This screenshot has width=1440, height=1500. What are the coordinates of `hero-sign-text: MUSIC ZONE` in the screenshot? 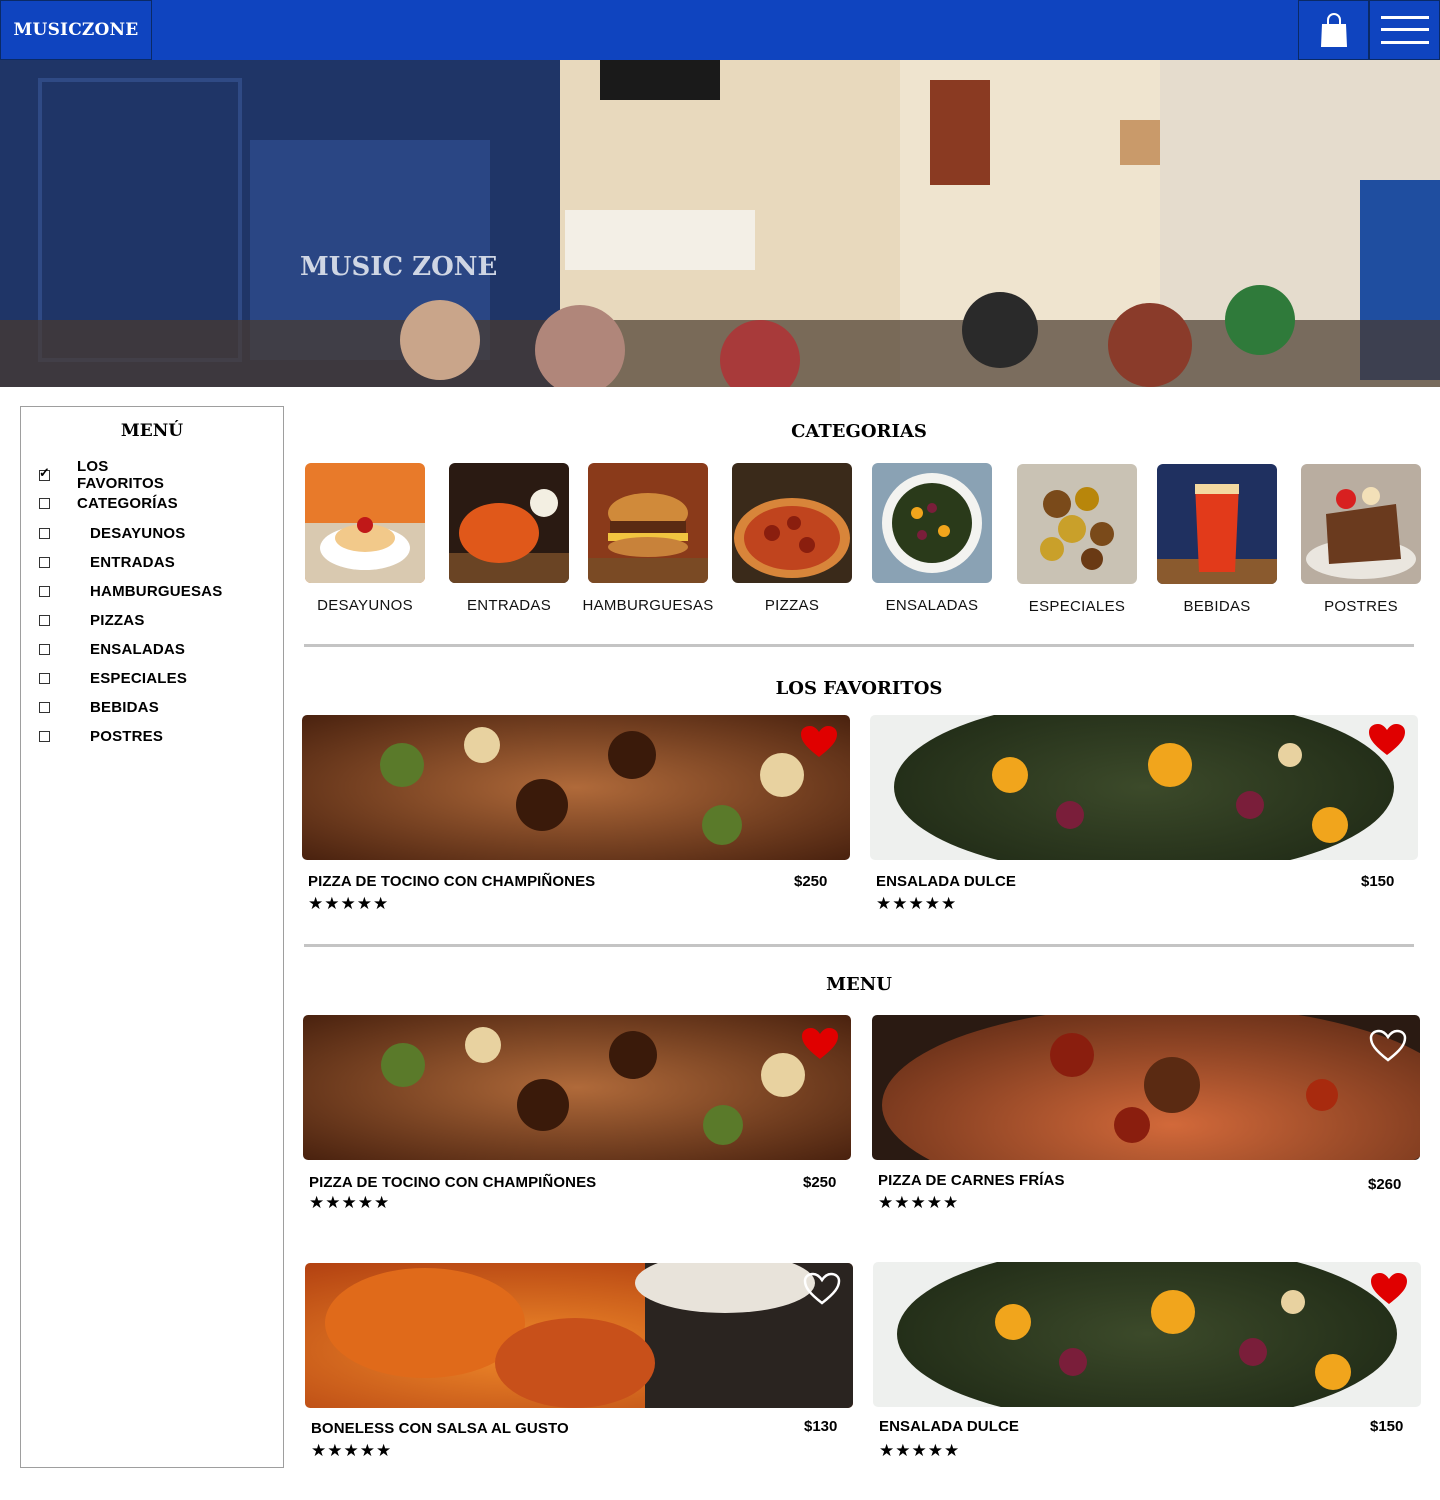 It's located at (398, 267).